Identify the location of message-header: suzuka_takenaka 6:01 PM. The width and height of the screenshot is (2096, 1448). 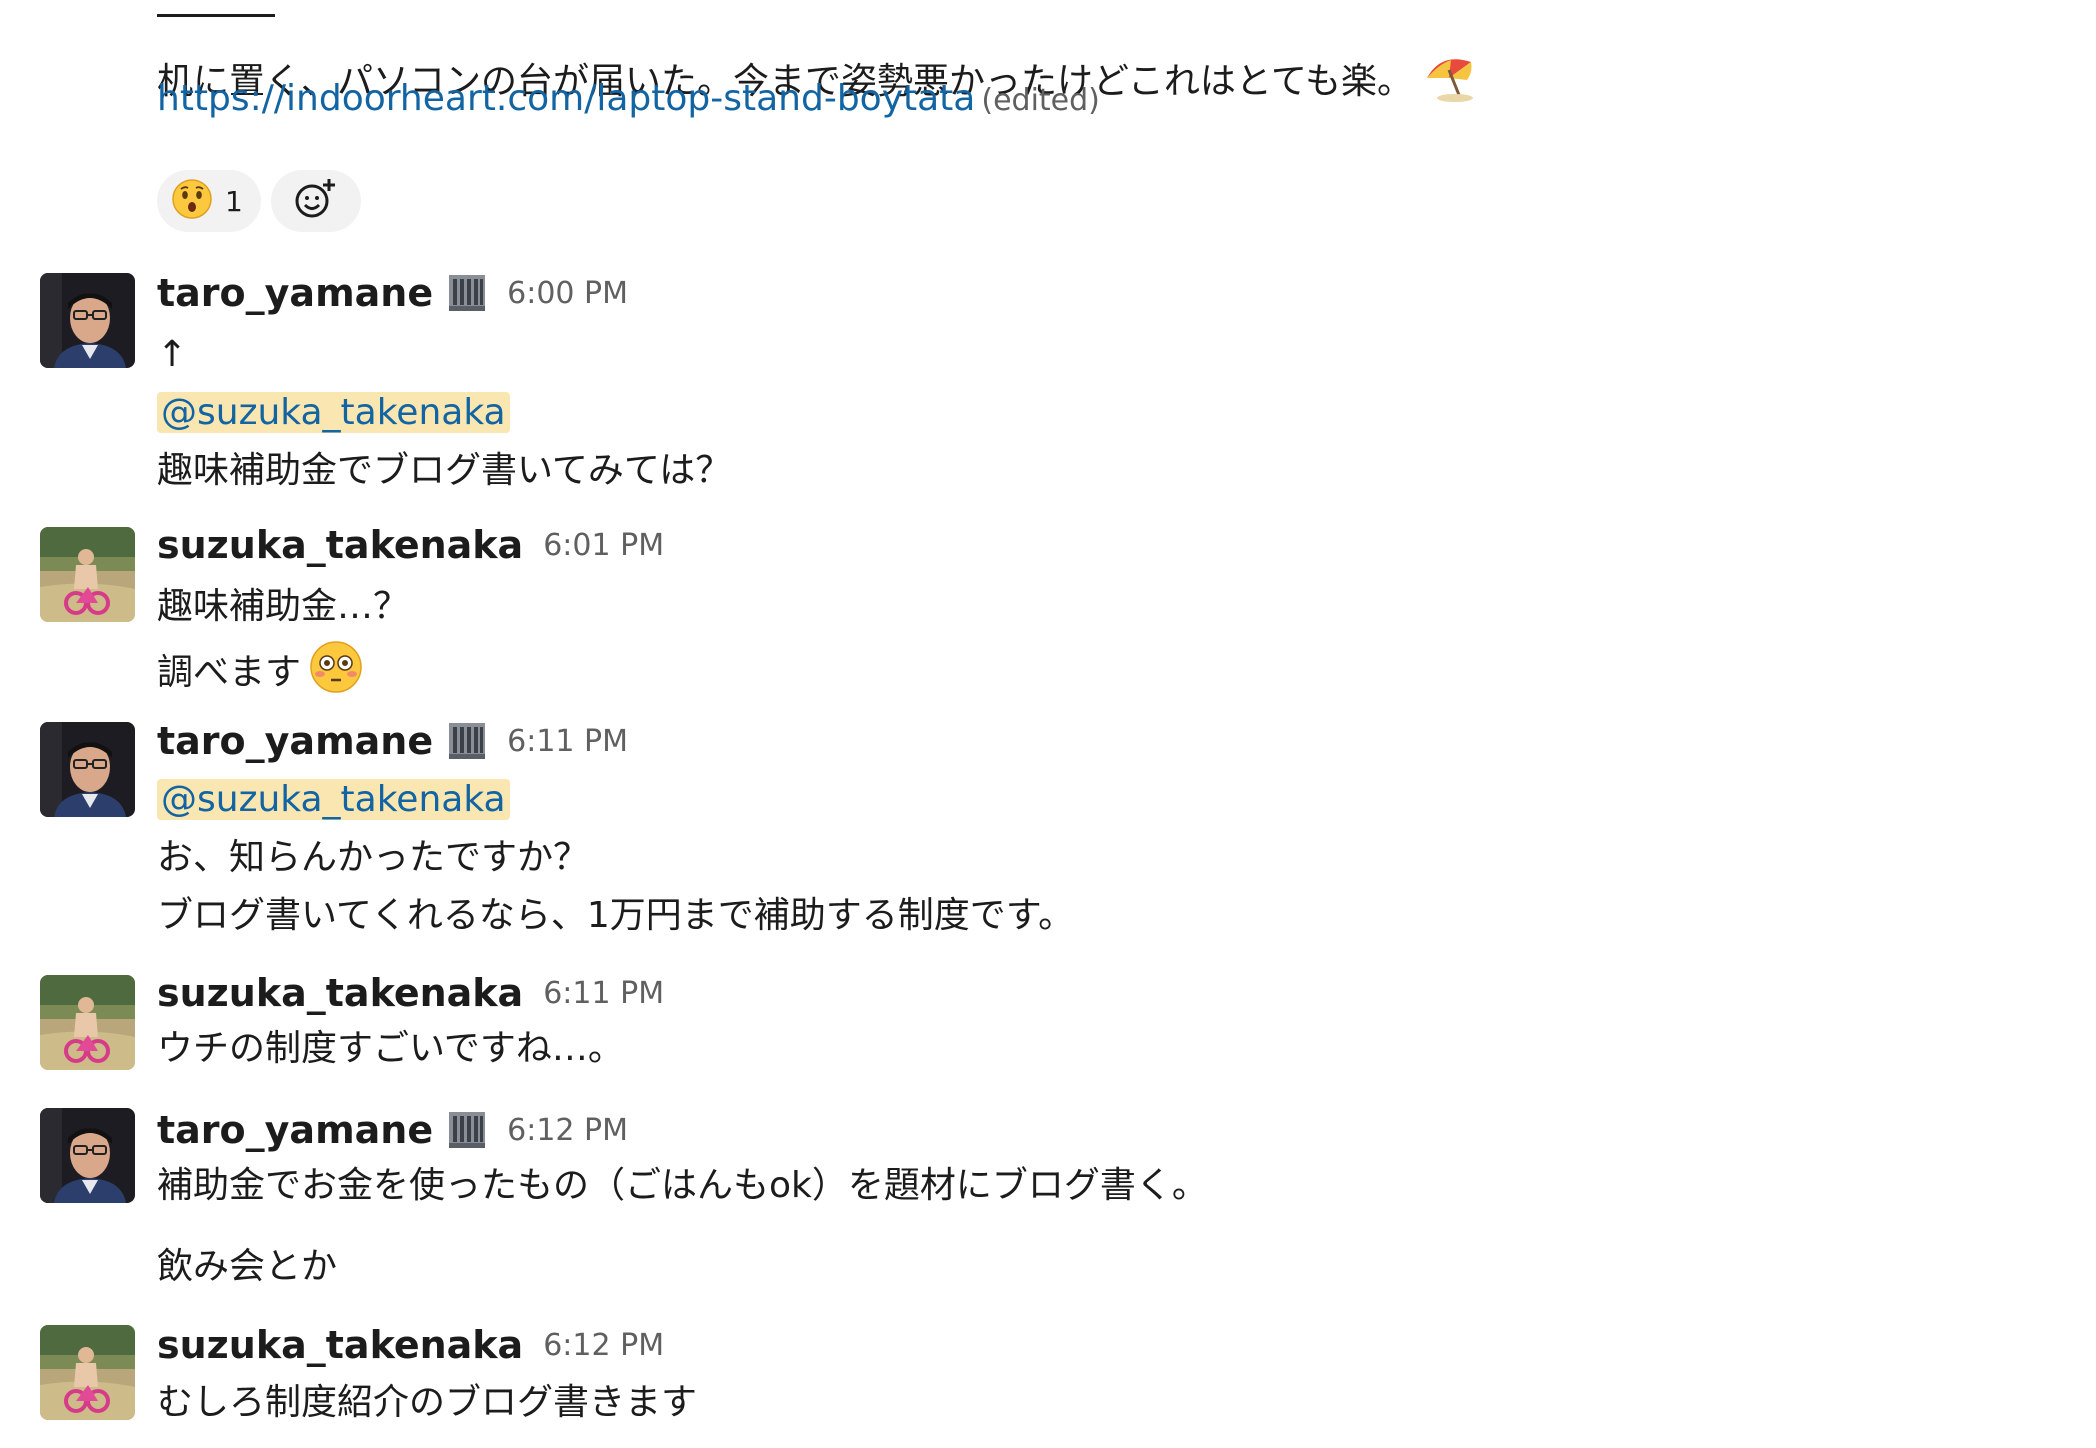
(410, 545).